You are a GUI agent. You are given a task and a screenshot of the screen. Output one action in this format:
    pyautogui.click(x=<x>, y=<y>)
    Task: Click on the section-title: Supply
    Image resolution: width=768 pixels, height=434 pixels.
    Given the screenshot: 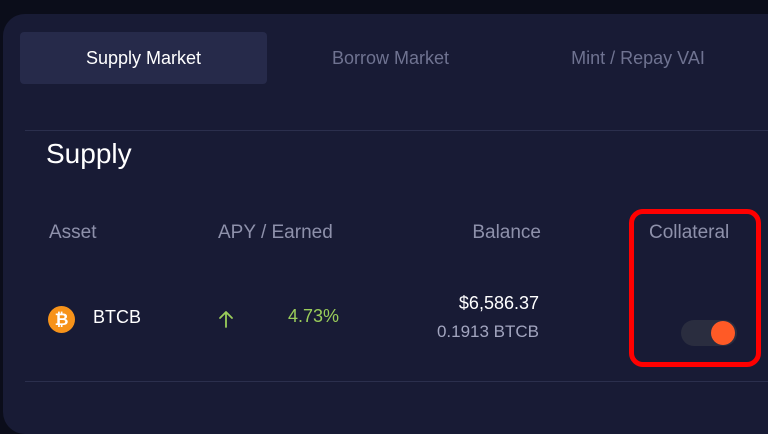 What is the action you would take?
    pyautogui.click(x=89, y=153)
    